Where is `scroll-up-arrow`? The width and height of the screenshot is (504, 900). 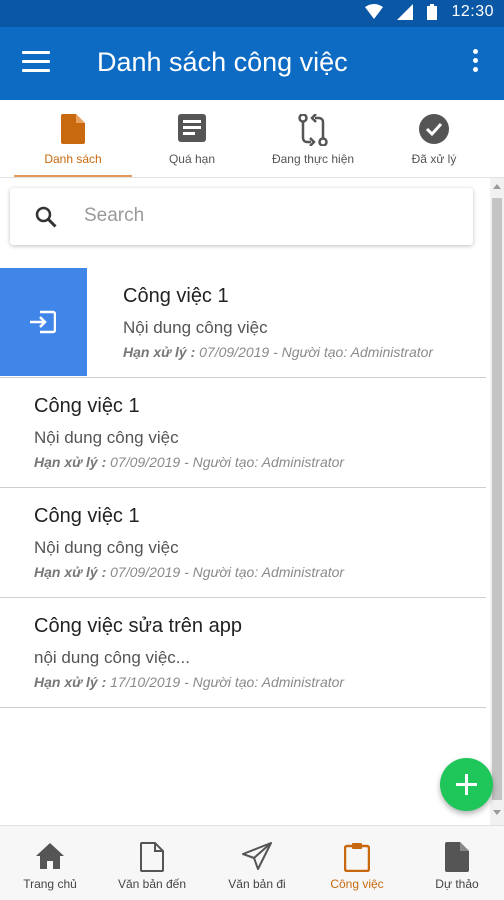
scroll-up-arrow is located at coordinates (497, 186).